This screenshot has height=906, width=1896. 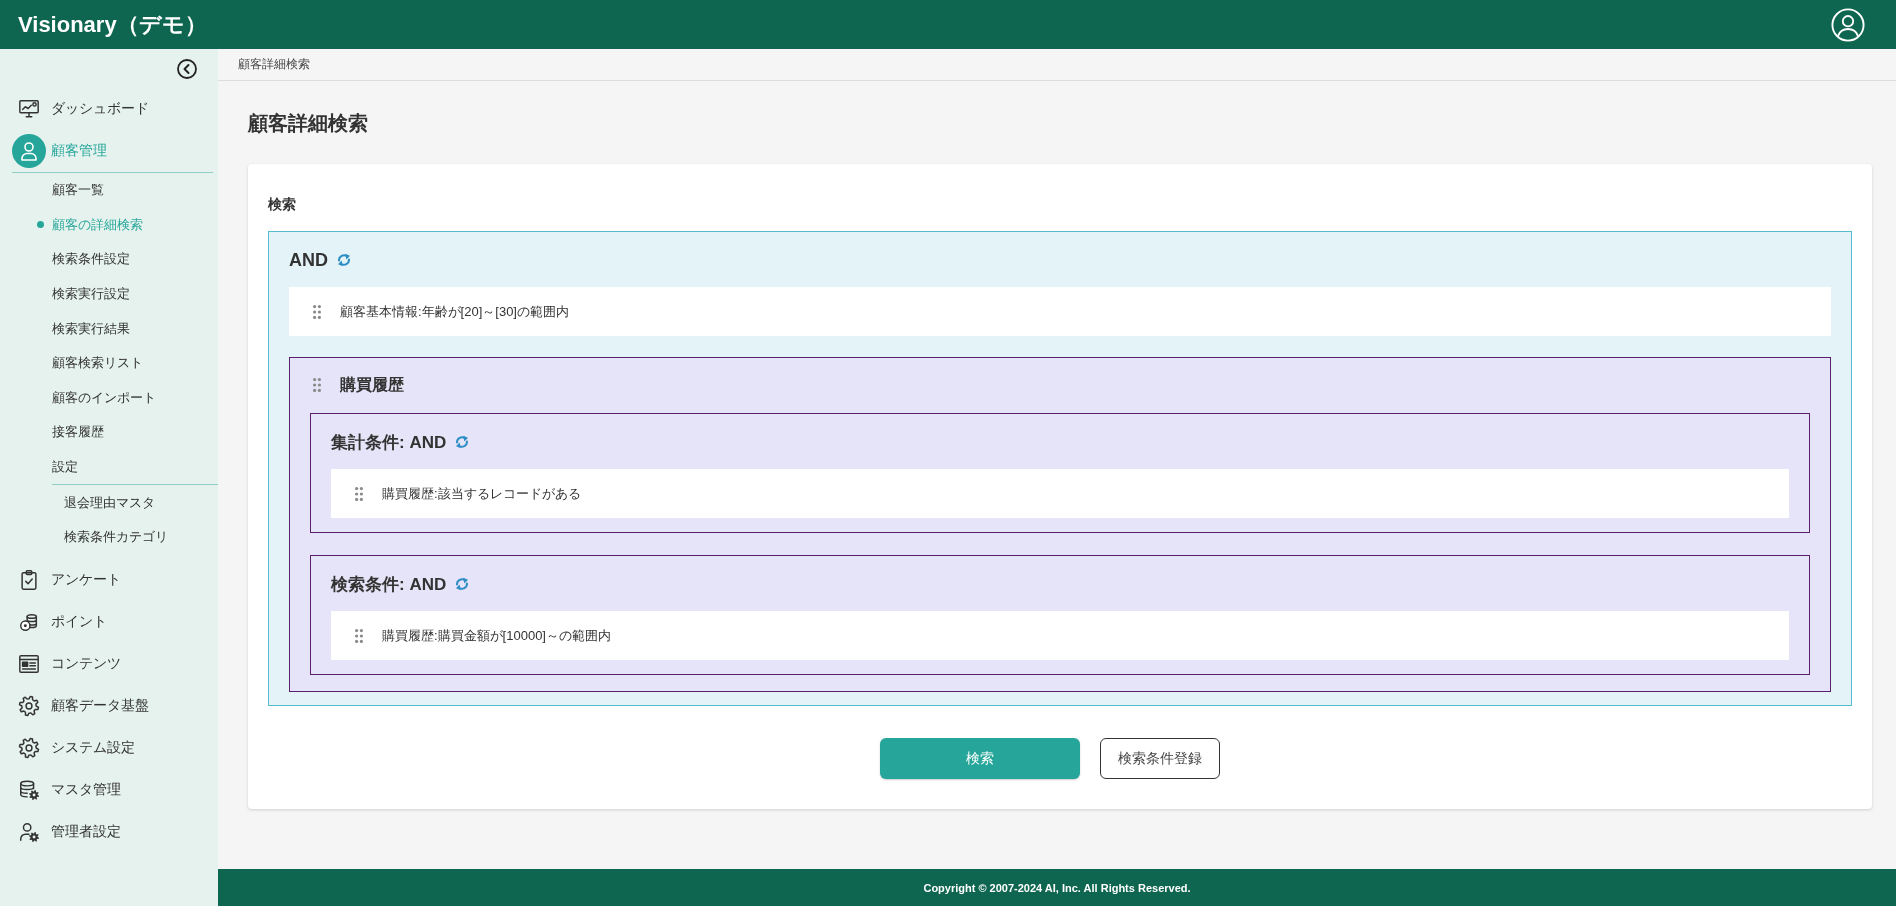 What do you see at coordinates (91, 294) in the screenshot?
I see `nav-subitem: 検索実行設定` at bounding box center [91, 294].